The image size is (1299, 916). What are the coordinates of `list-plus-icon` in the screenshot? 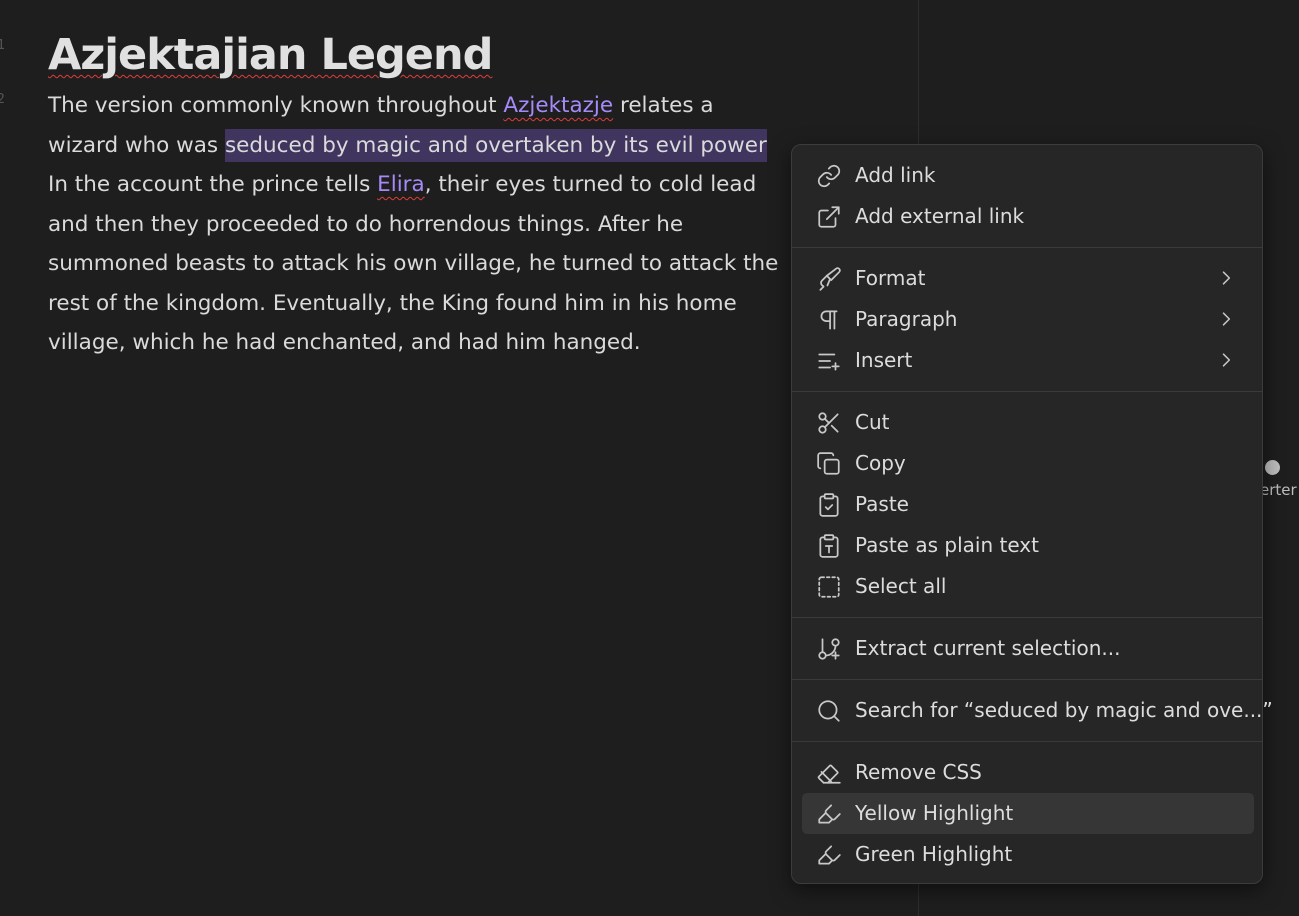 It's located at (829, 361).